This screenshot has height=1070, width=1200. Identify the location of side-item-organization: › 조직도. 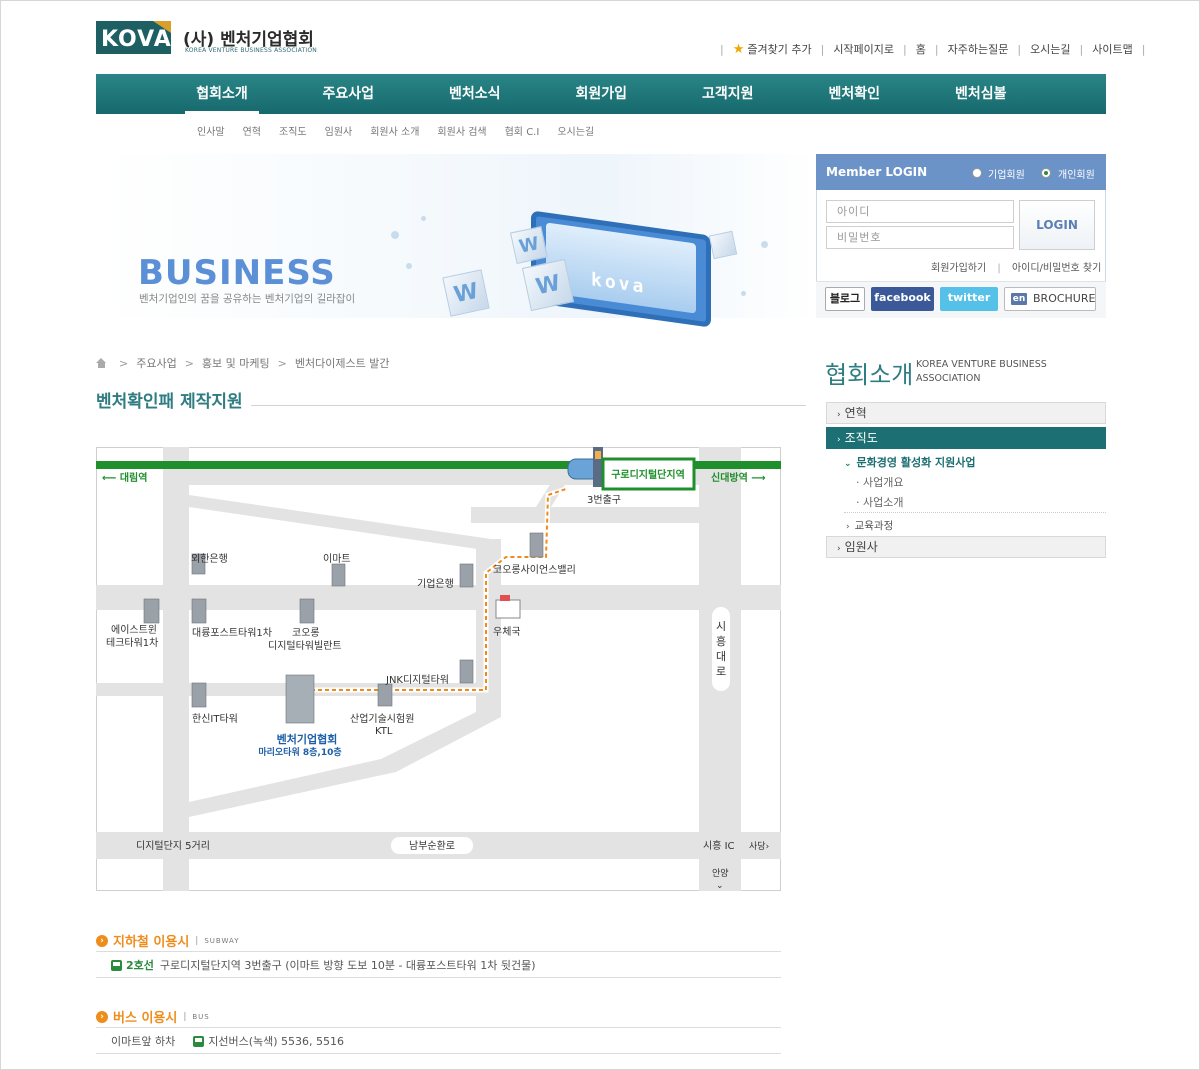
(966, 438).